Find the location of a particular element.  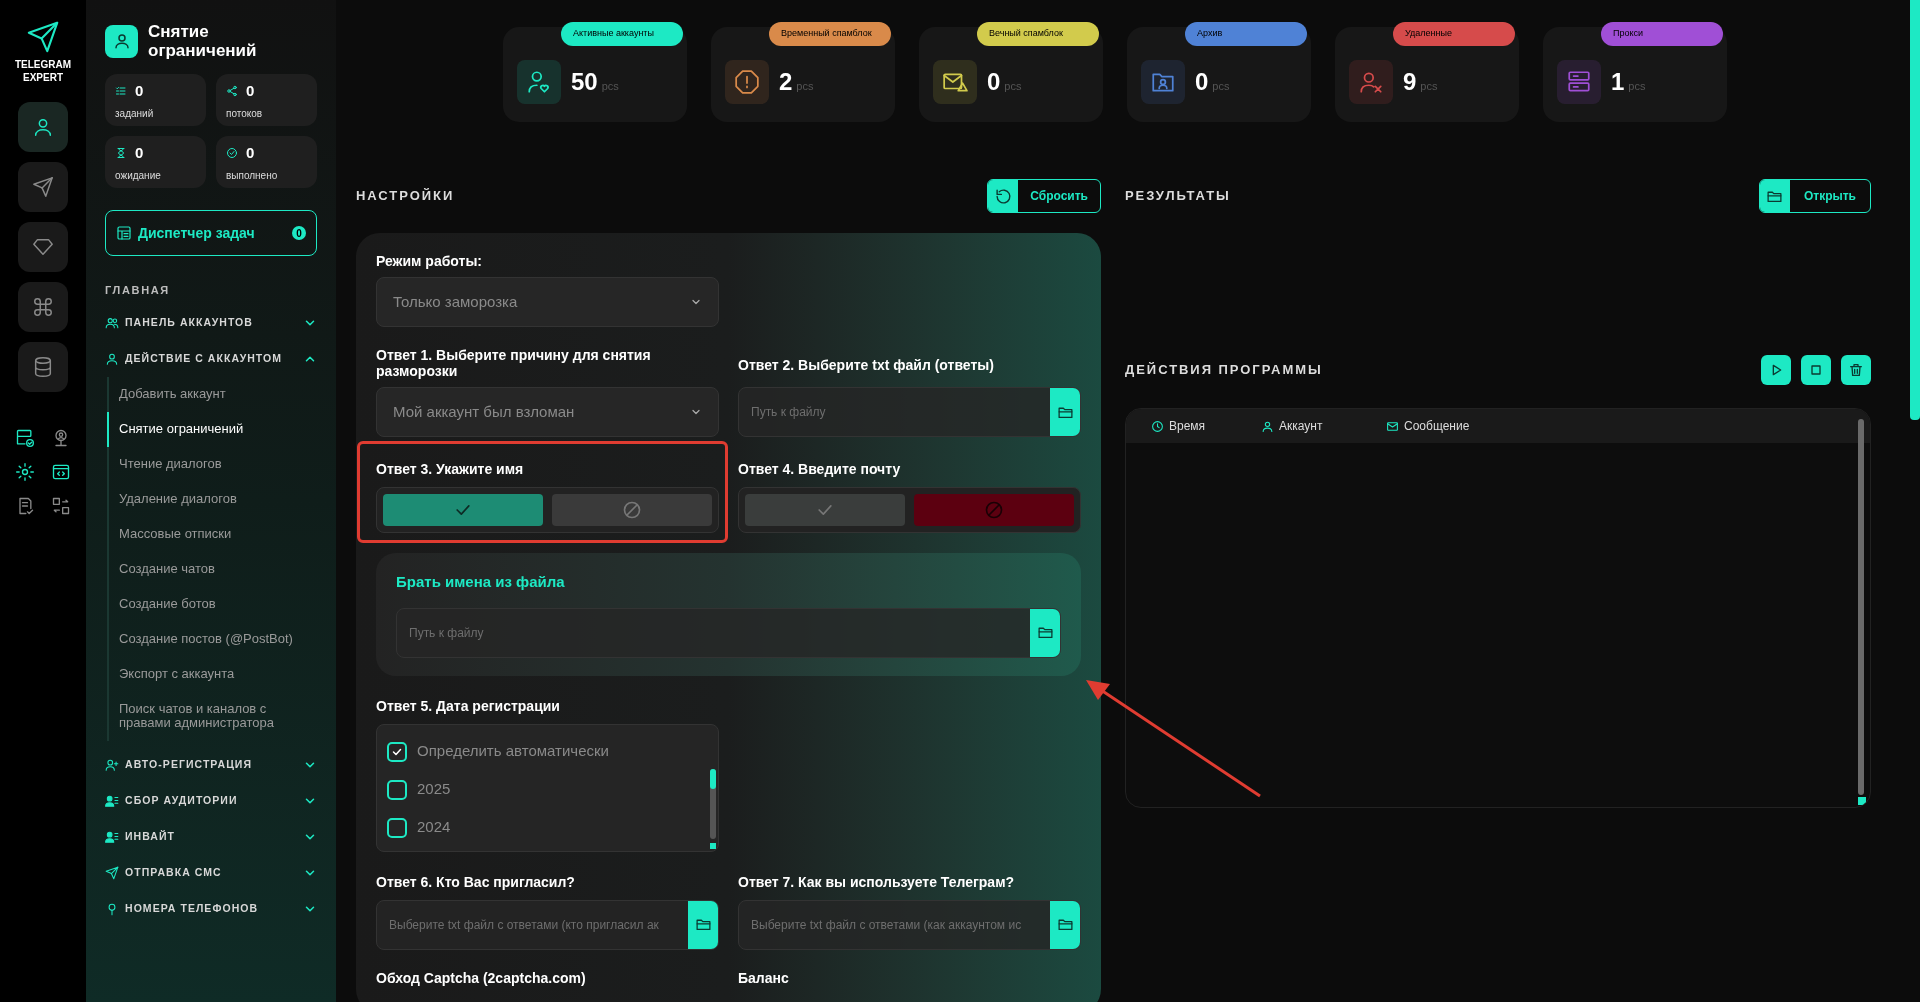

nav-item: Чтение диалогов is located at coordinates (212, 464).